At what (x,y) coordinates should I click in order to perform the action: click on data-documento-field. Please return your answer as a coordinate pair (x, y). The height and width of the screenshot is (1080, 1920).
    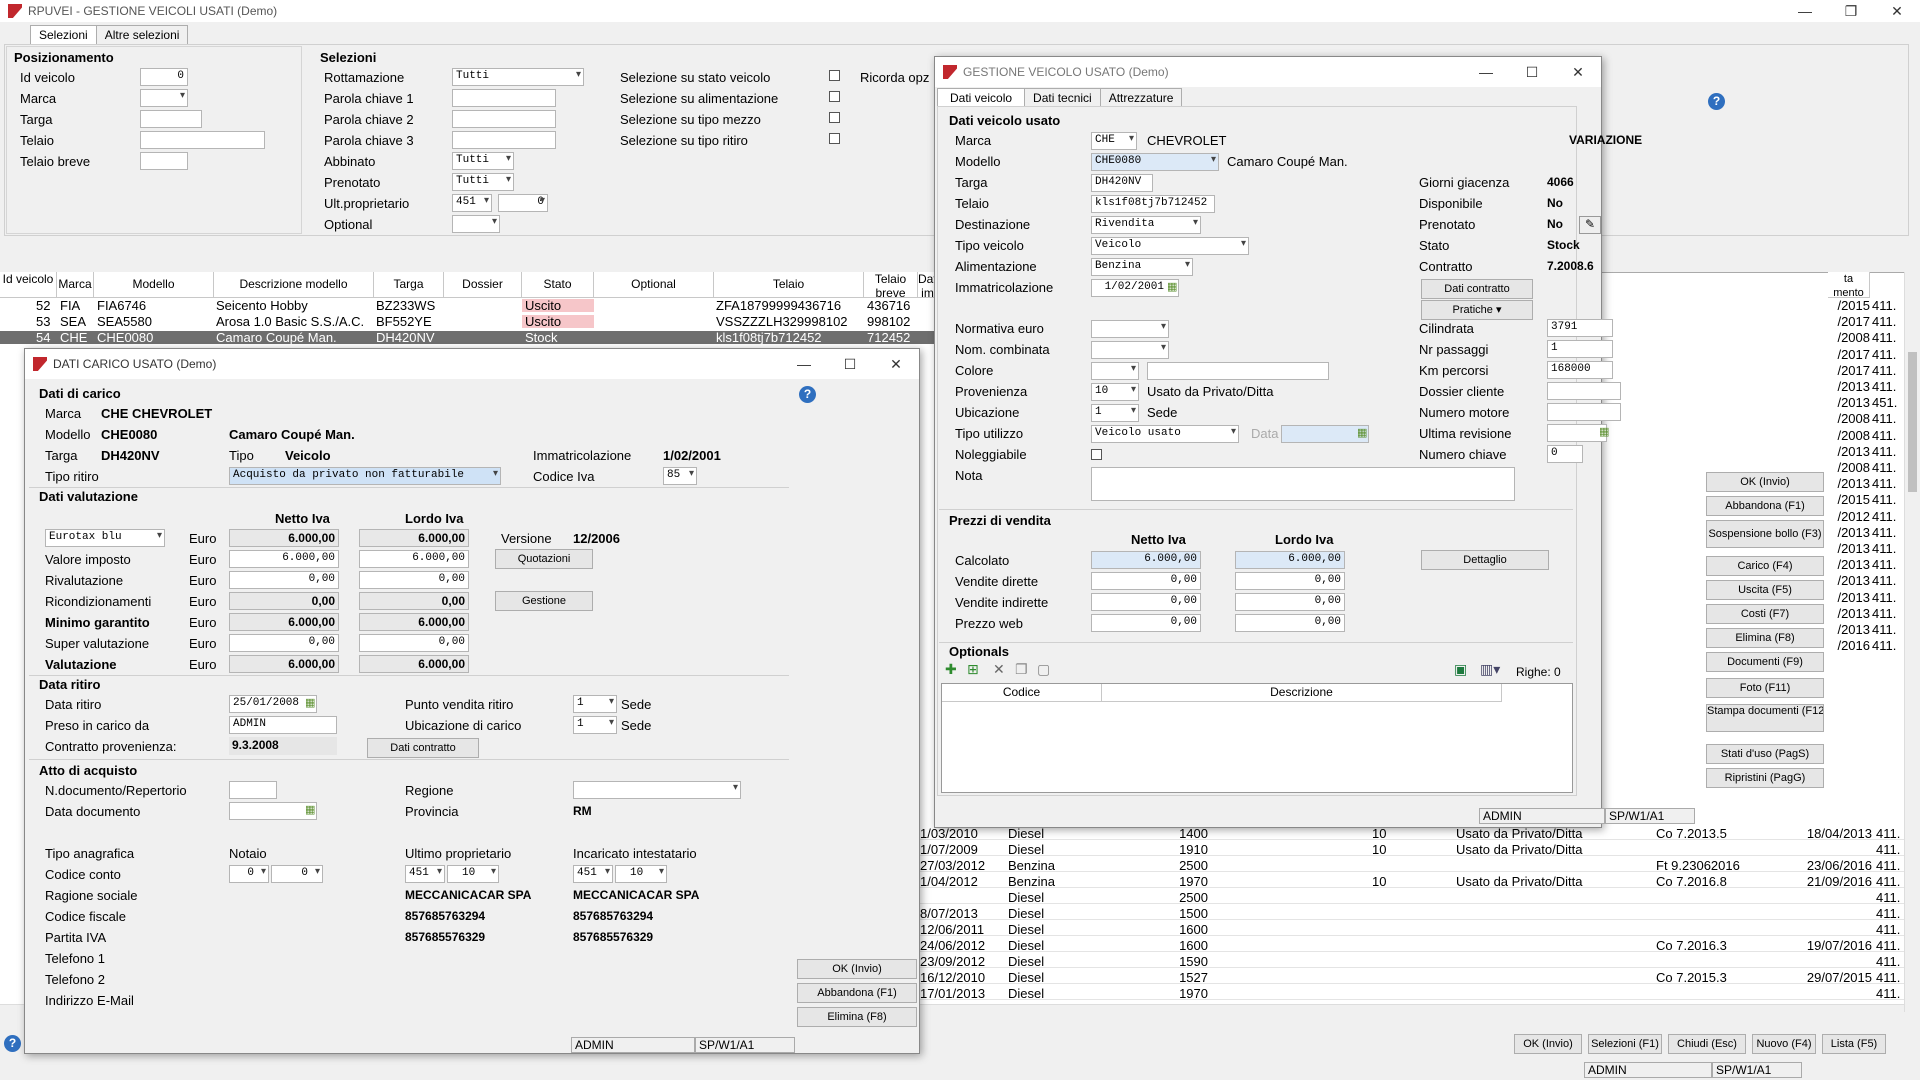
    Looking at the image, I should click on (273, 811).